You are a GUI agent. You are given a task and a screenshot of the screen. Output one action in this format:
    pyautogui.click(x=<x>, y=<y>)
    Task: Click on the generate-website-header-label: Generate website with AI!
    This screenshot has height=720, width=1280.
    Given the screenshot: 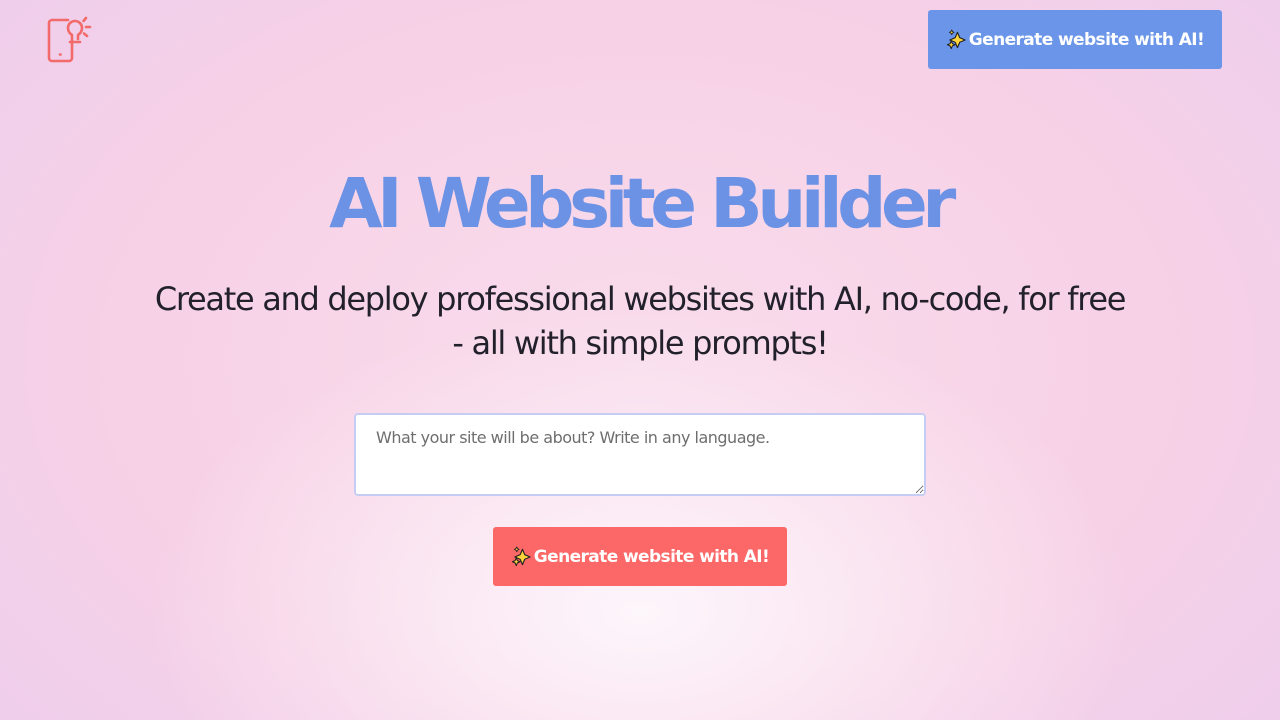 What is the action you would take?
    pyautogui.click(x=1086, y=39)
    